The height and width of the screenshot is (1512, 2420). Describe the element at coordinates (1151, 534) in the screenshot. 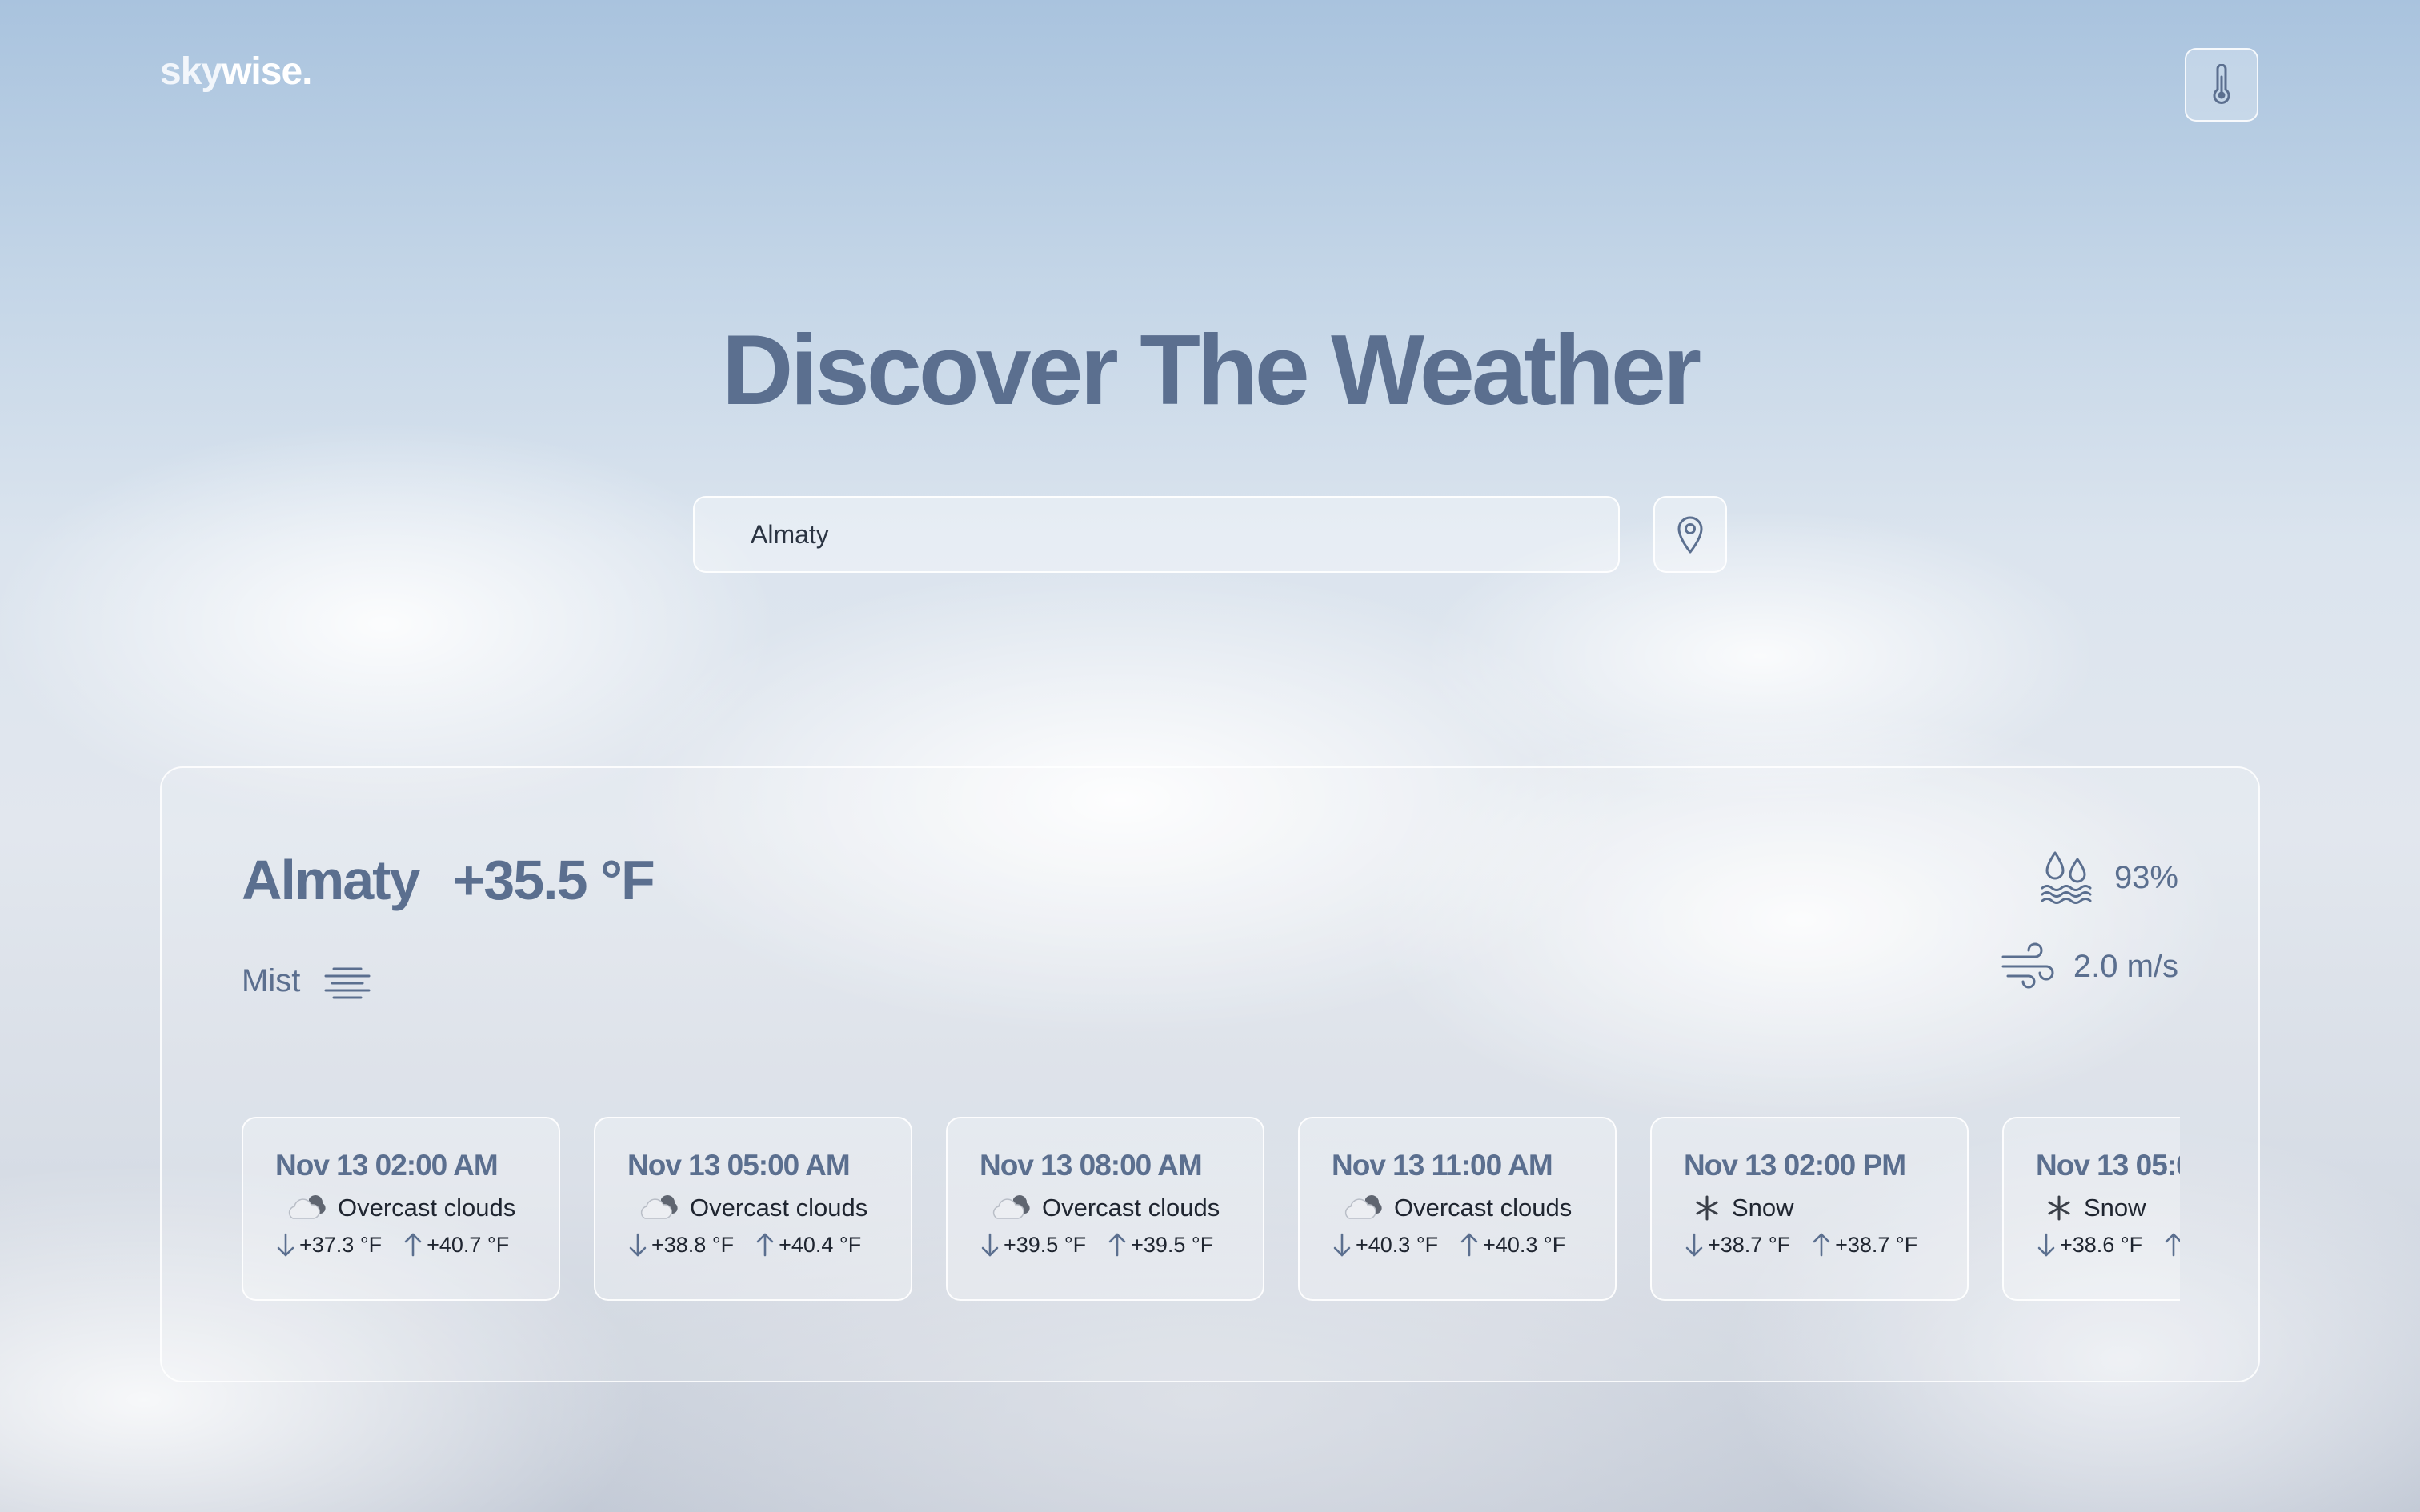

I see `city-search-input` at that location.